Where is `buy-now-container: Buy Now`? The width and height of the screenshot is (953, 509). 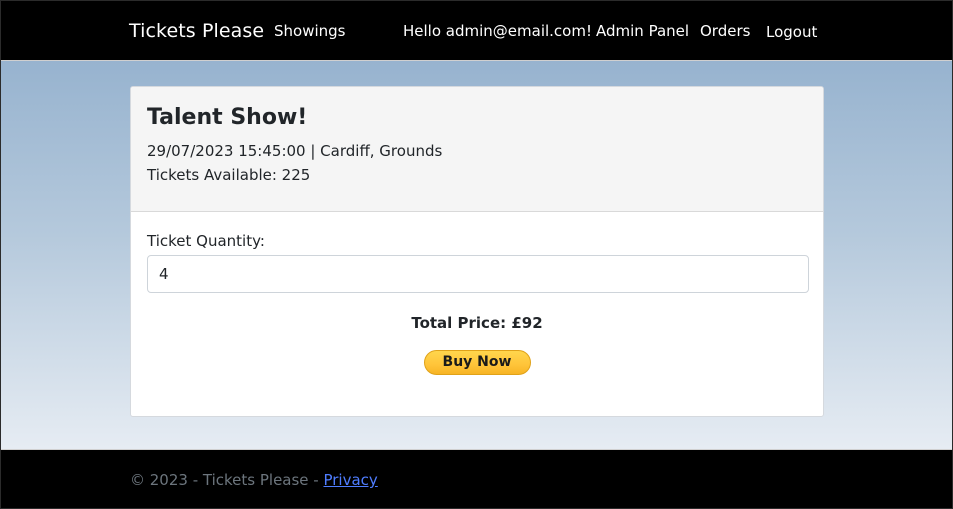
buy-now-container: Buy Now is located at coordinates (477, 362).